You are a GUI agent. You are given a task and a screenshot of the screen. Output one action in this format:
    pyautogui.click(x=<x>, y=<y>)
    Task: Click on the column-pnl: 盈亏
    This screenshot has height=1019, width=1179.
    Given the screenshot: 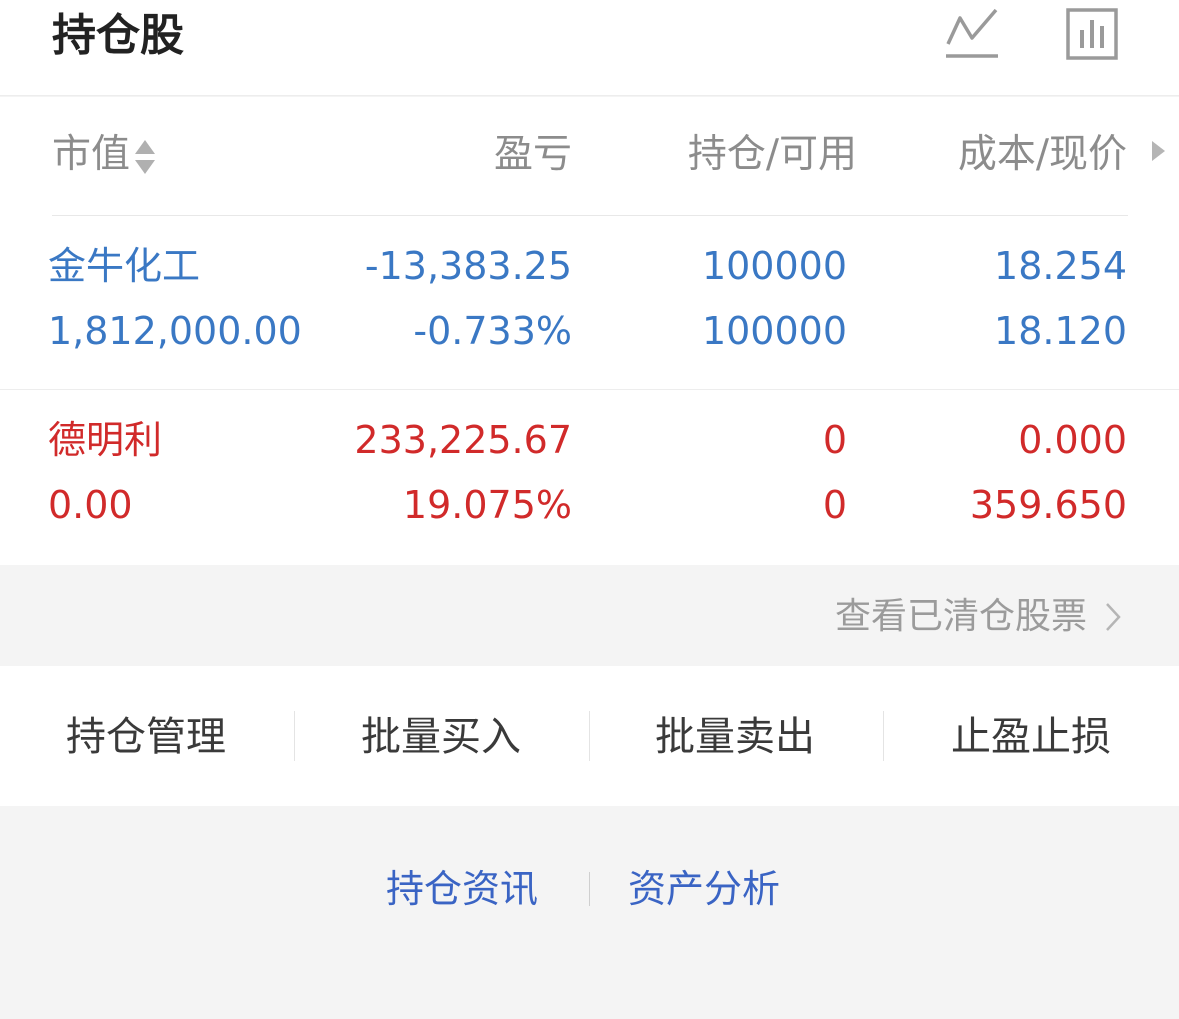 What is the action you would take?
    pyautogui.click(x=532, y=154)
    